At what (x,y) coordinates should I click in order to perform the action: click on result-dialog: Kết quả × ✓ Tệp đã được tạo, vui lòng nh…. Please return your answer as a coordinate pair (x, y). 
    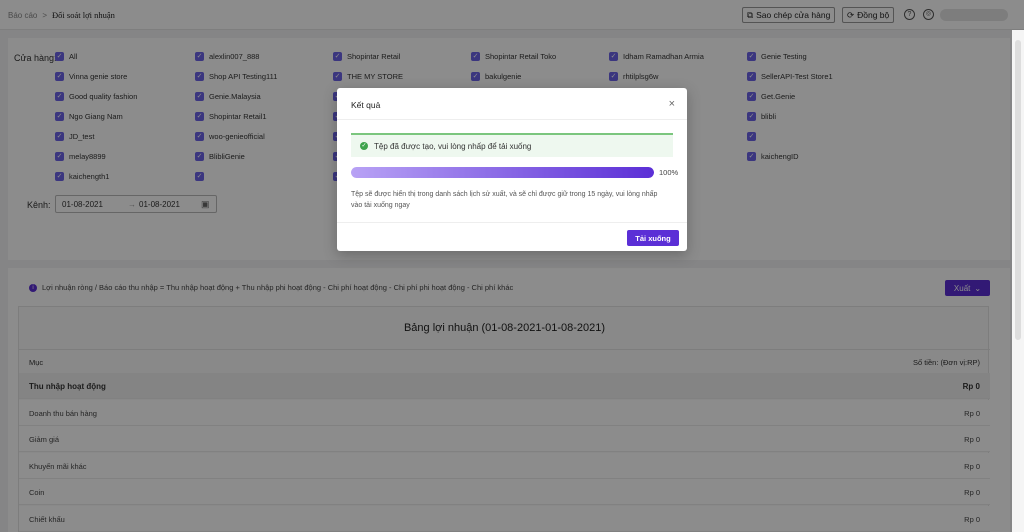
    Looking at the image, I should click on (512, 169).